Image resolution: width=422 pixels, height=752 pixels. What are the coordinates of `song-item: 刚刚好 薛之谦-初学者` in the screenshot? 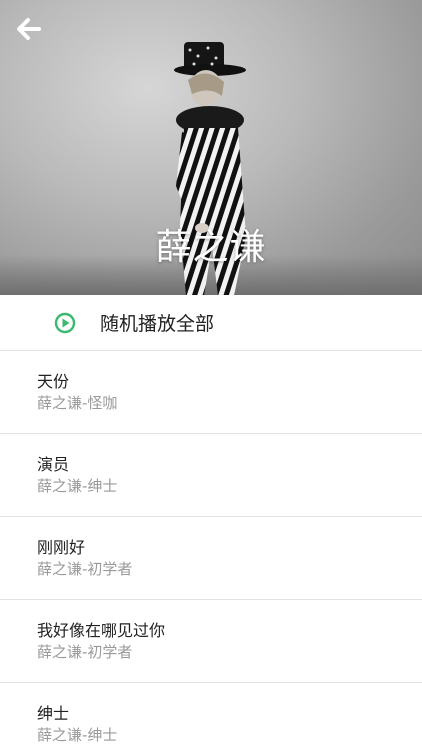 It's located at (211, 558).